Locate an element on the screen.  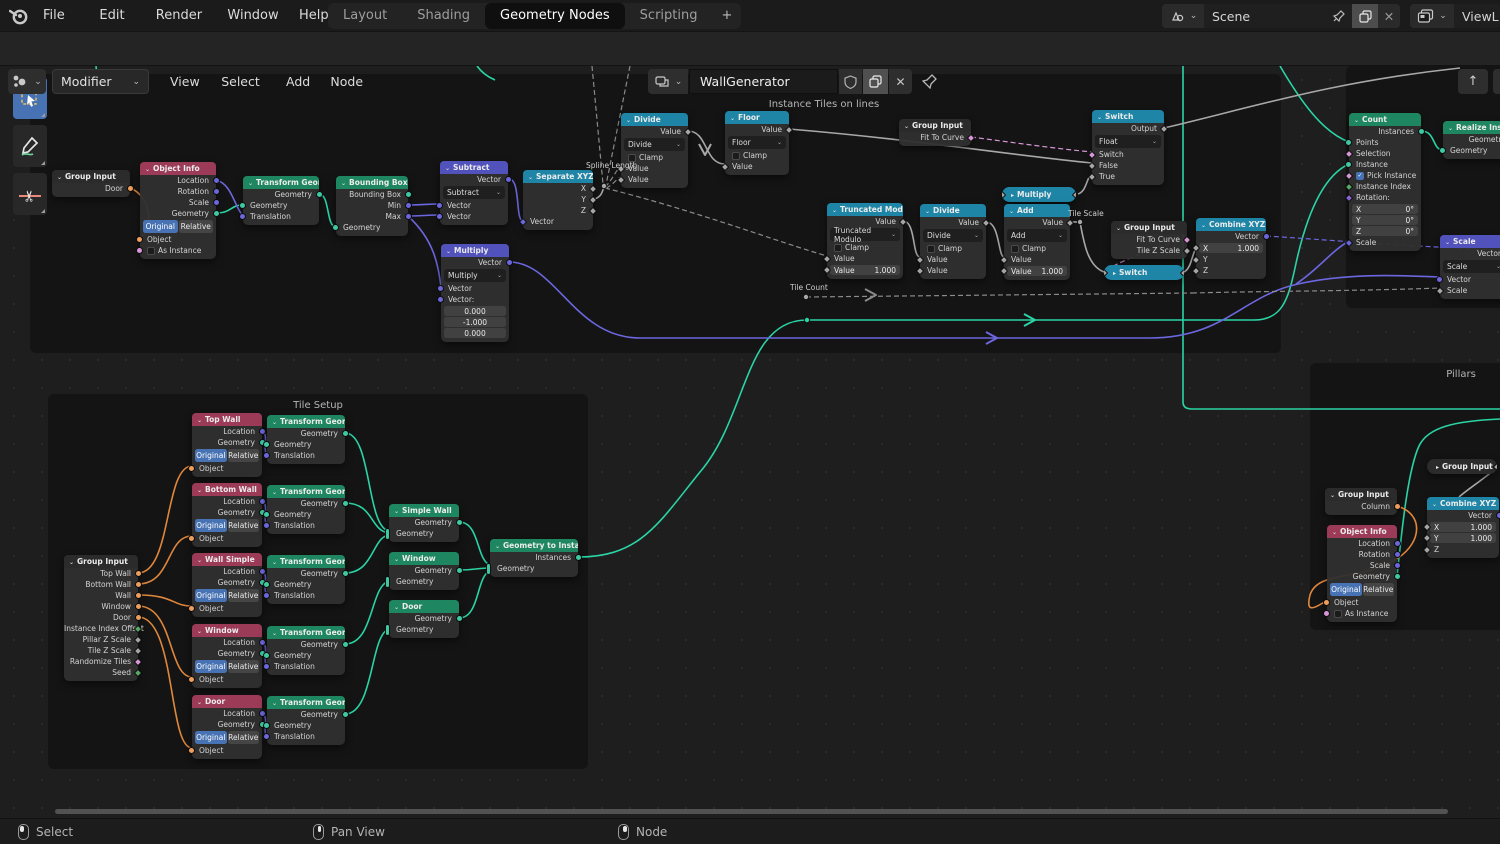
menu-render: Render is located at coordinates (179, 16).